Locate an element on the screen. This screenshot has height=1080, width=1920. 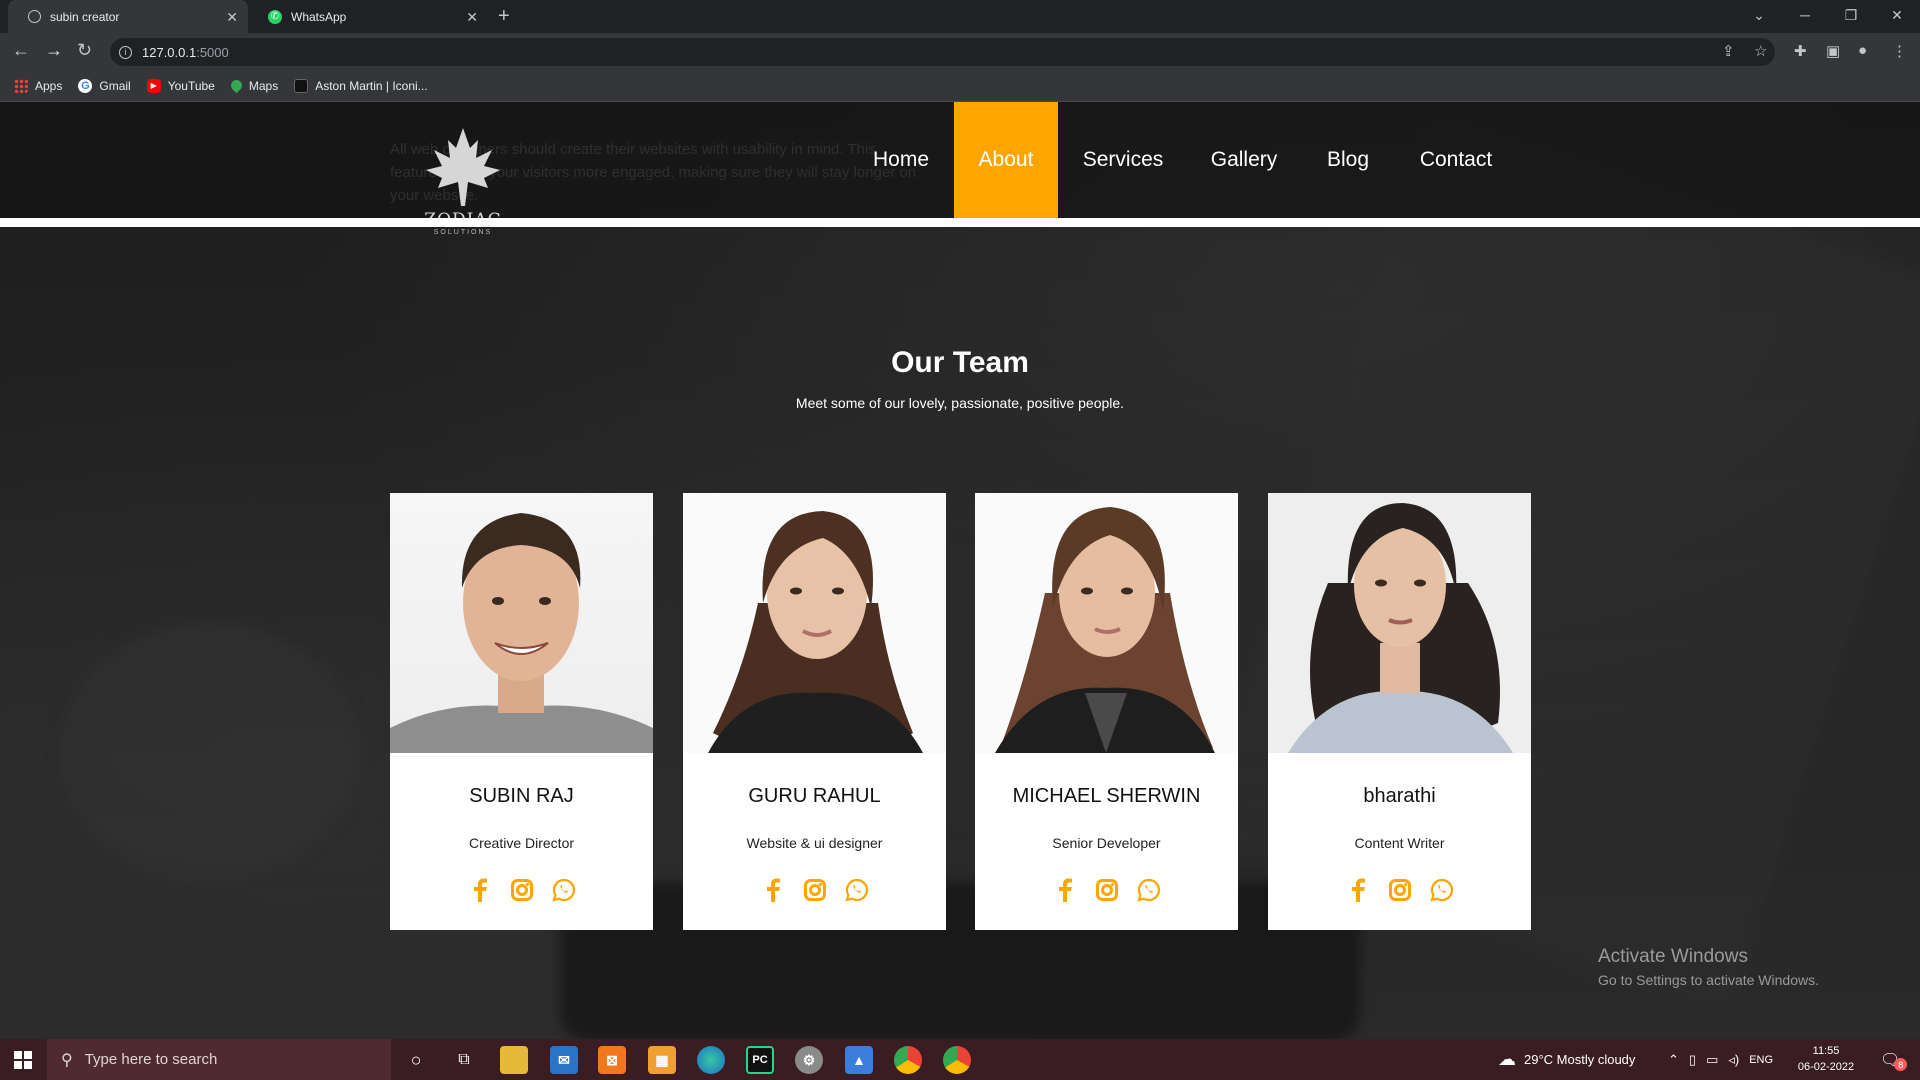
nav-gallery: Gallery is located at coordinates (1244, 160).